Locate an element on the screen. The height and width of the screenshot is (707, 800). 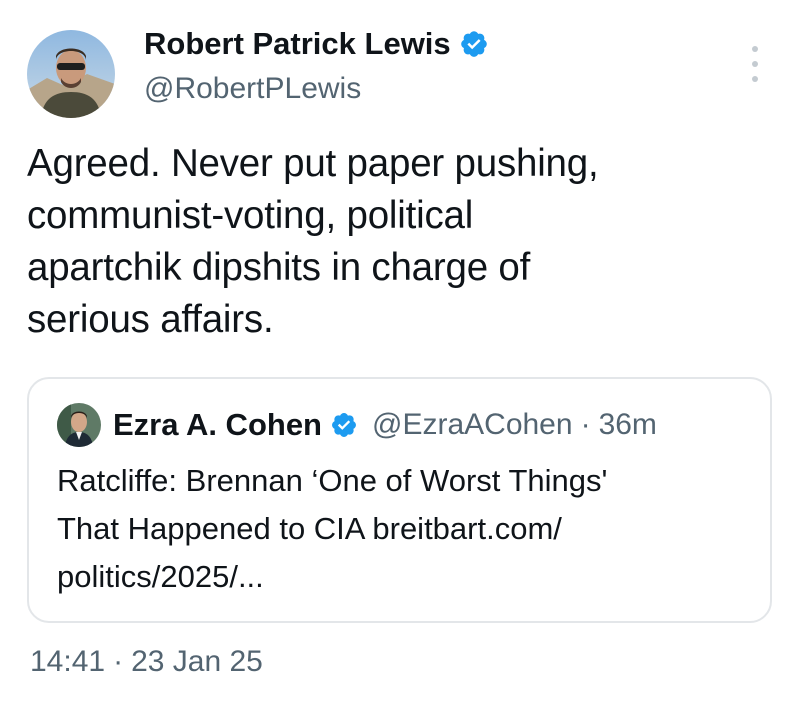
quoted-author-handle: @EzraACohen is located at coordinates (472, 424).